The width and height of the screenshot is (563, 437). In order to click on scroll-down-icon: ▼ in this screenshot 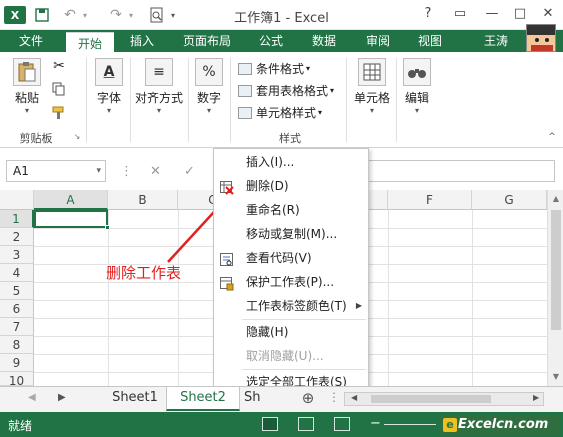, I will do `click(555, 376)`.